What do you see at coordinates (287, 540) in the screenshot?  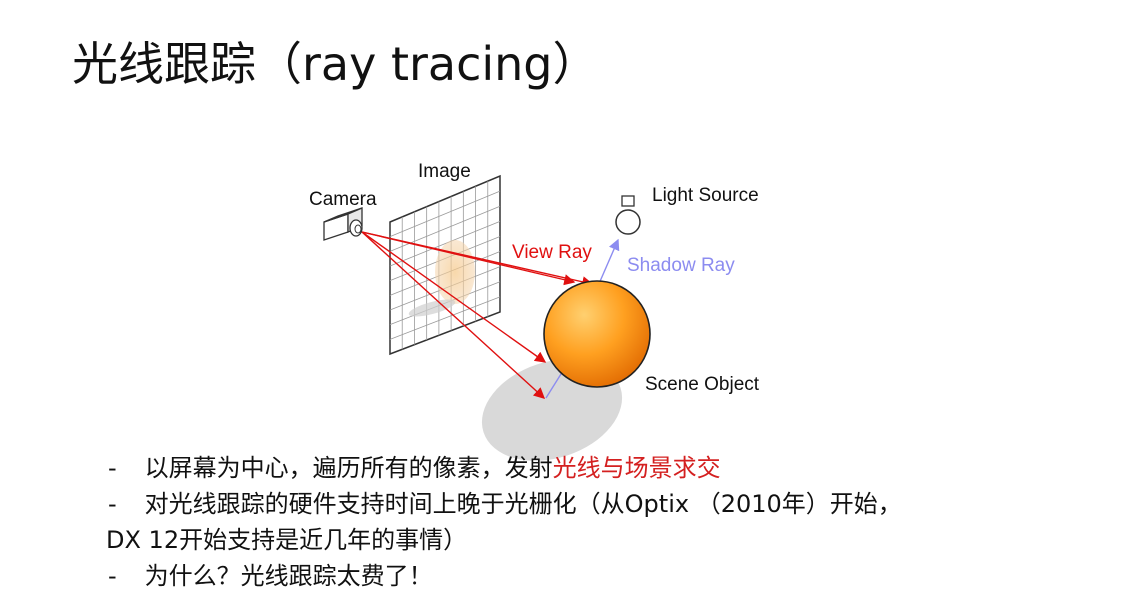 I see `bullet-text: DX 12开始支持是近几年的事情）` at bounding box center [287, 540].